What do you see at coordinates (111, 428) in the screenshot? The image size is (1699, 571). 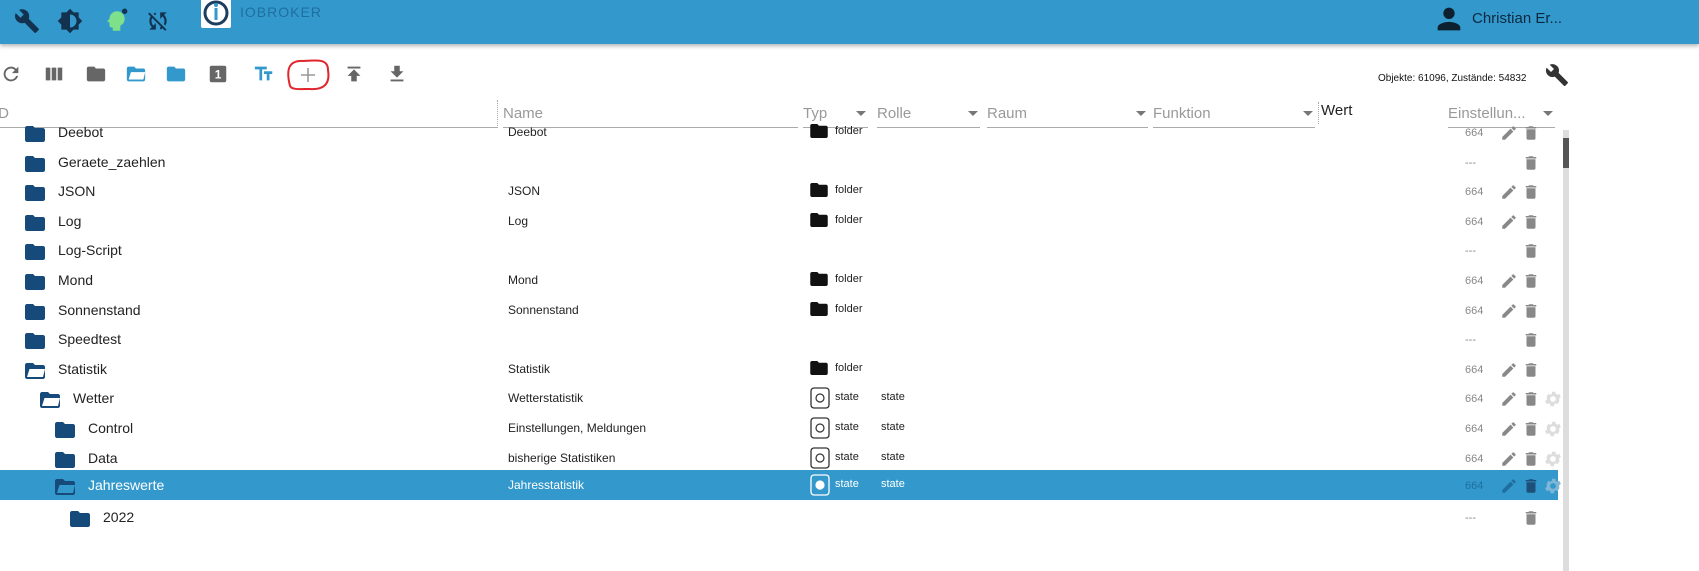 I see `object-id: Control` at bounding box center [111, 428].